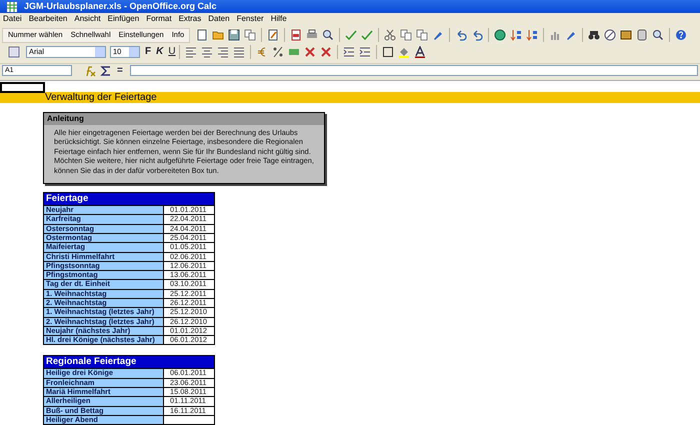  What do you see at coordinates (218, 35) in the screenshot?
I see `folder-icon` at bounding box center [218, 35].